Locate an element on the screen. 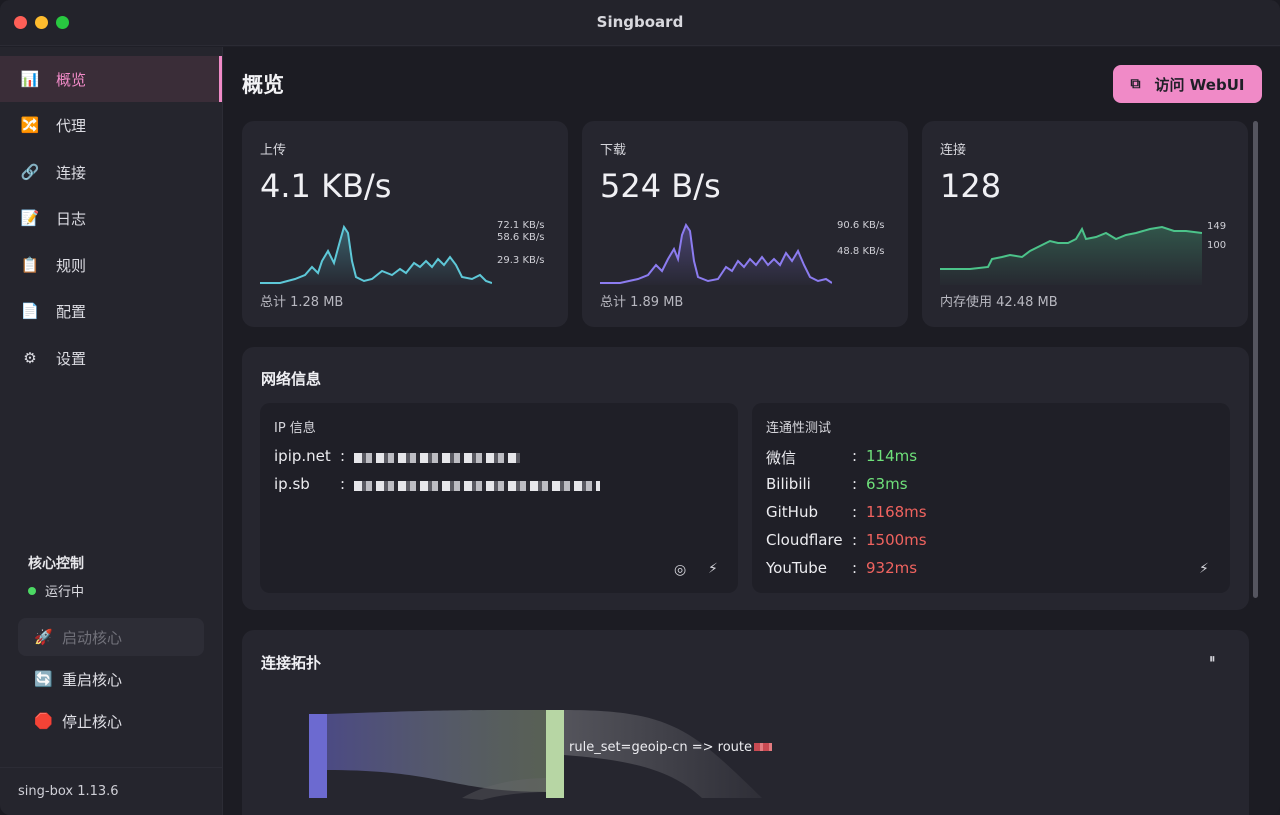  download-value: 524 B/s is located at coordinates (660, 186).